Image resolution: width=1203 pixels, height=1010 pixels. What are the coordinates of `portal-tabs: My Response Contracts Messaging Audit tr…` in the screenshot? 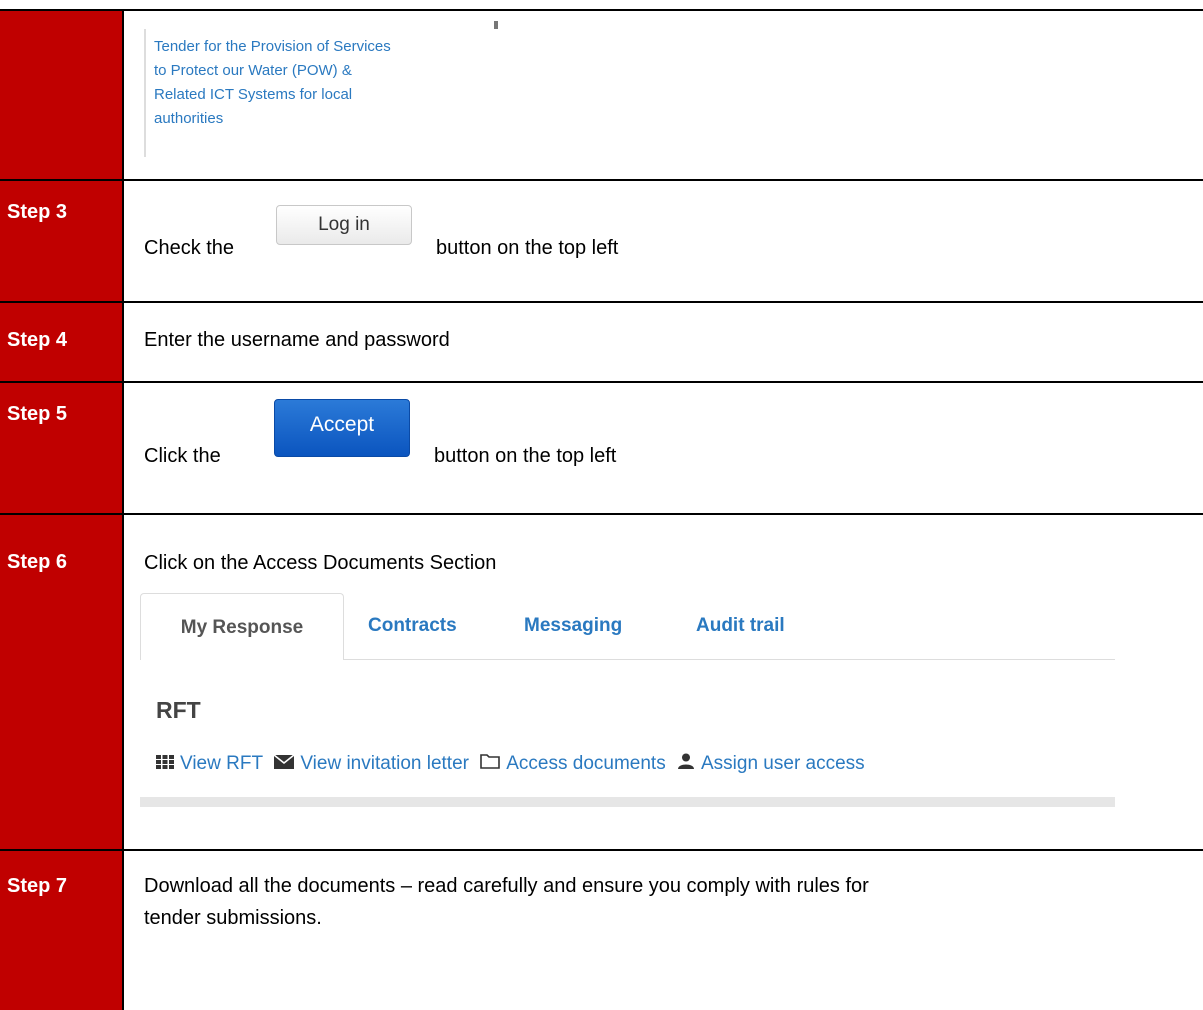 It's located at (627, 628).